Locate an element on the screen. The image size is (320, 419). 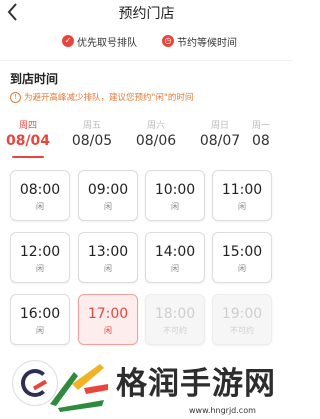
time-slot-time: 14:00 is located at coordinates (175, 252).